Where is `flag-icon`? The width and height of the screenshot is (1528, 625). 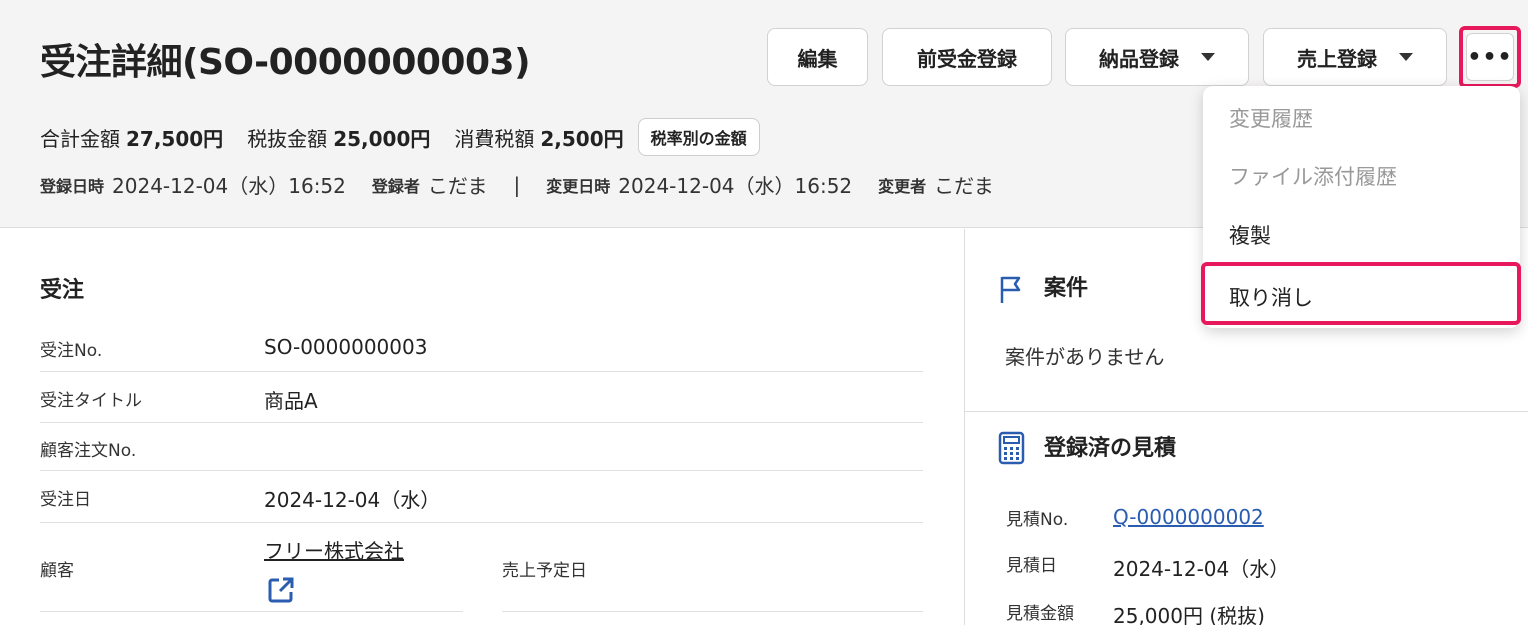 flag-icon is located at coordinates (1012, 290).